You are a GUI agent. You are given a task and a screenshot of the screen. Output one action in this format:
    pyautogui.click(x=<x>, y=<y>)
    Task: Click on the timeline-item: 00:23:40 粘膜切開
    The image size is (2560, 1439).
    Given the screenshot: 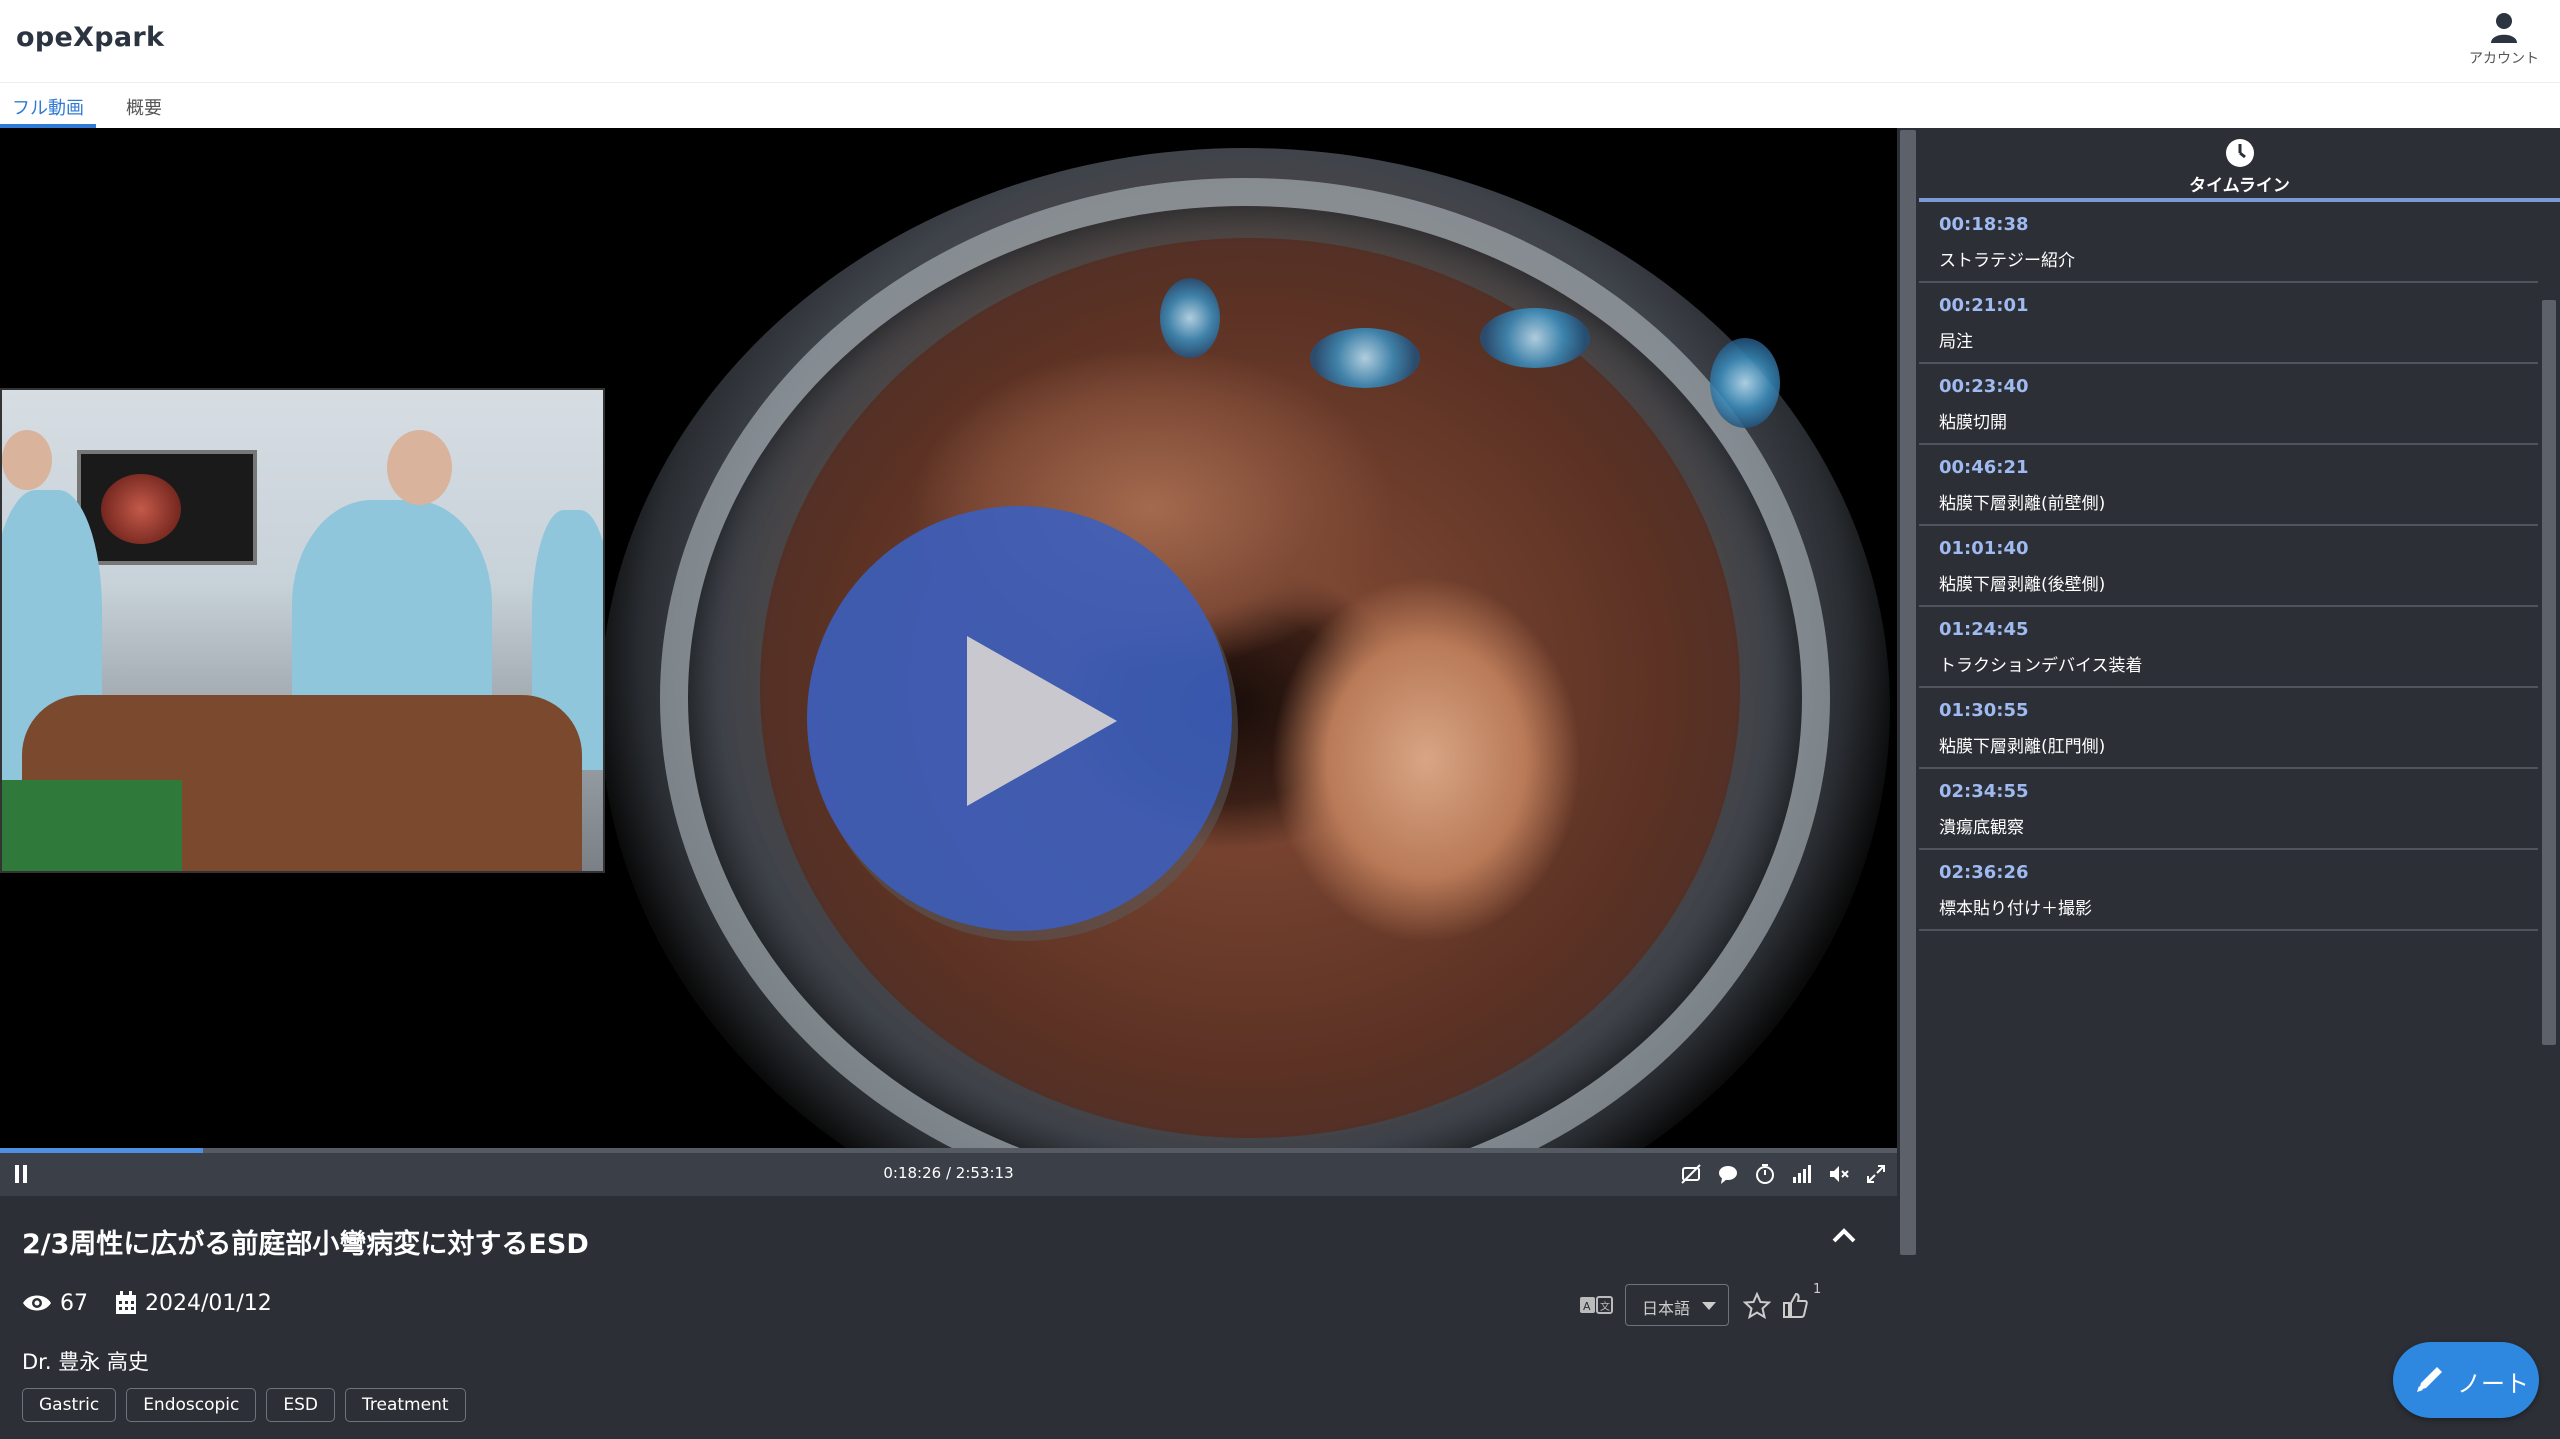 What is the action you would take?
    pyautogui.click(x=2228, y=404)
    